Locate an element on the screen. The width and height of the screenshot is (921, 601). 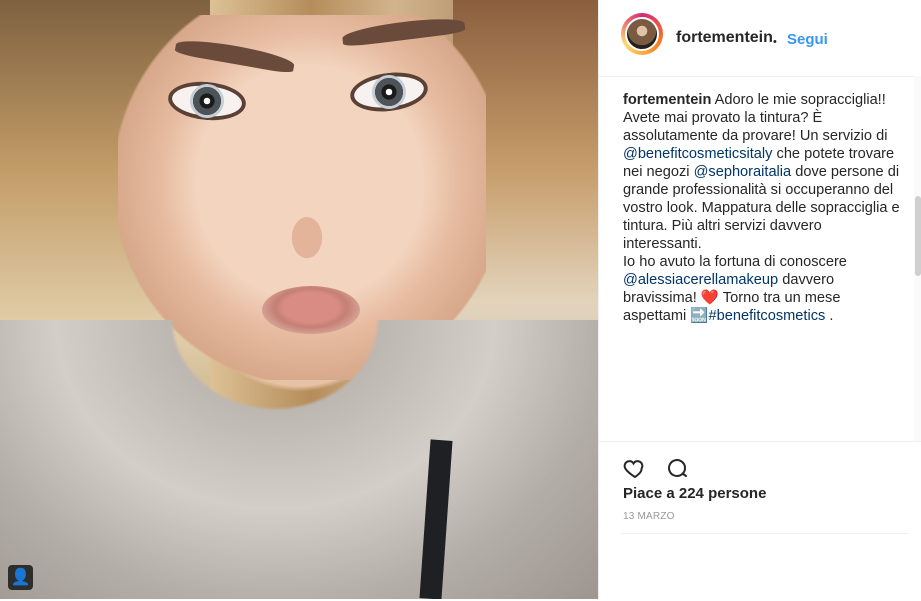
heart-icon is located at coordinates (635, 468).